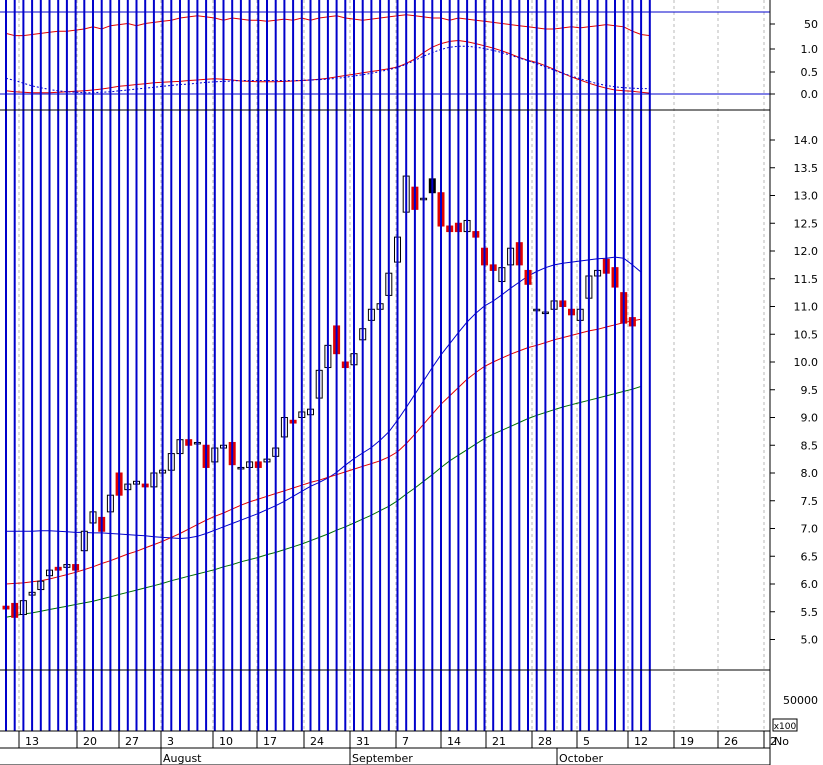 The width and height of the screenshot is (823, 765). Describe the element at coordinates (810, 529) in the screenshot. I see `price-tick-label: 7.0` at that location.